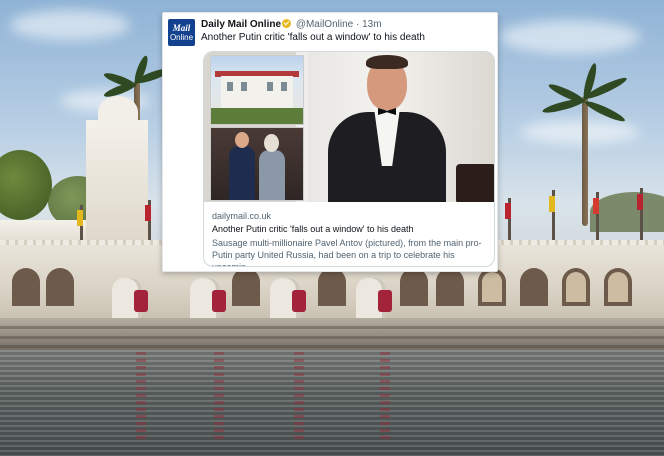 The width and height of the screenshot is (664, 456). I want to click on mansion-photo, so click(257, 90).